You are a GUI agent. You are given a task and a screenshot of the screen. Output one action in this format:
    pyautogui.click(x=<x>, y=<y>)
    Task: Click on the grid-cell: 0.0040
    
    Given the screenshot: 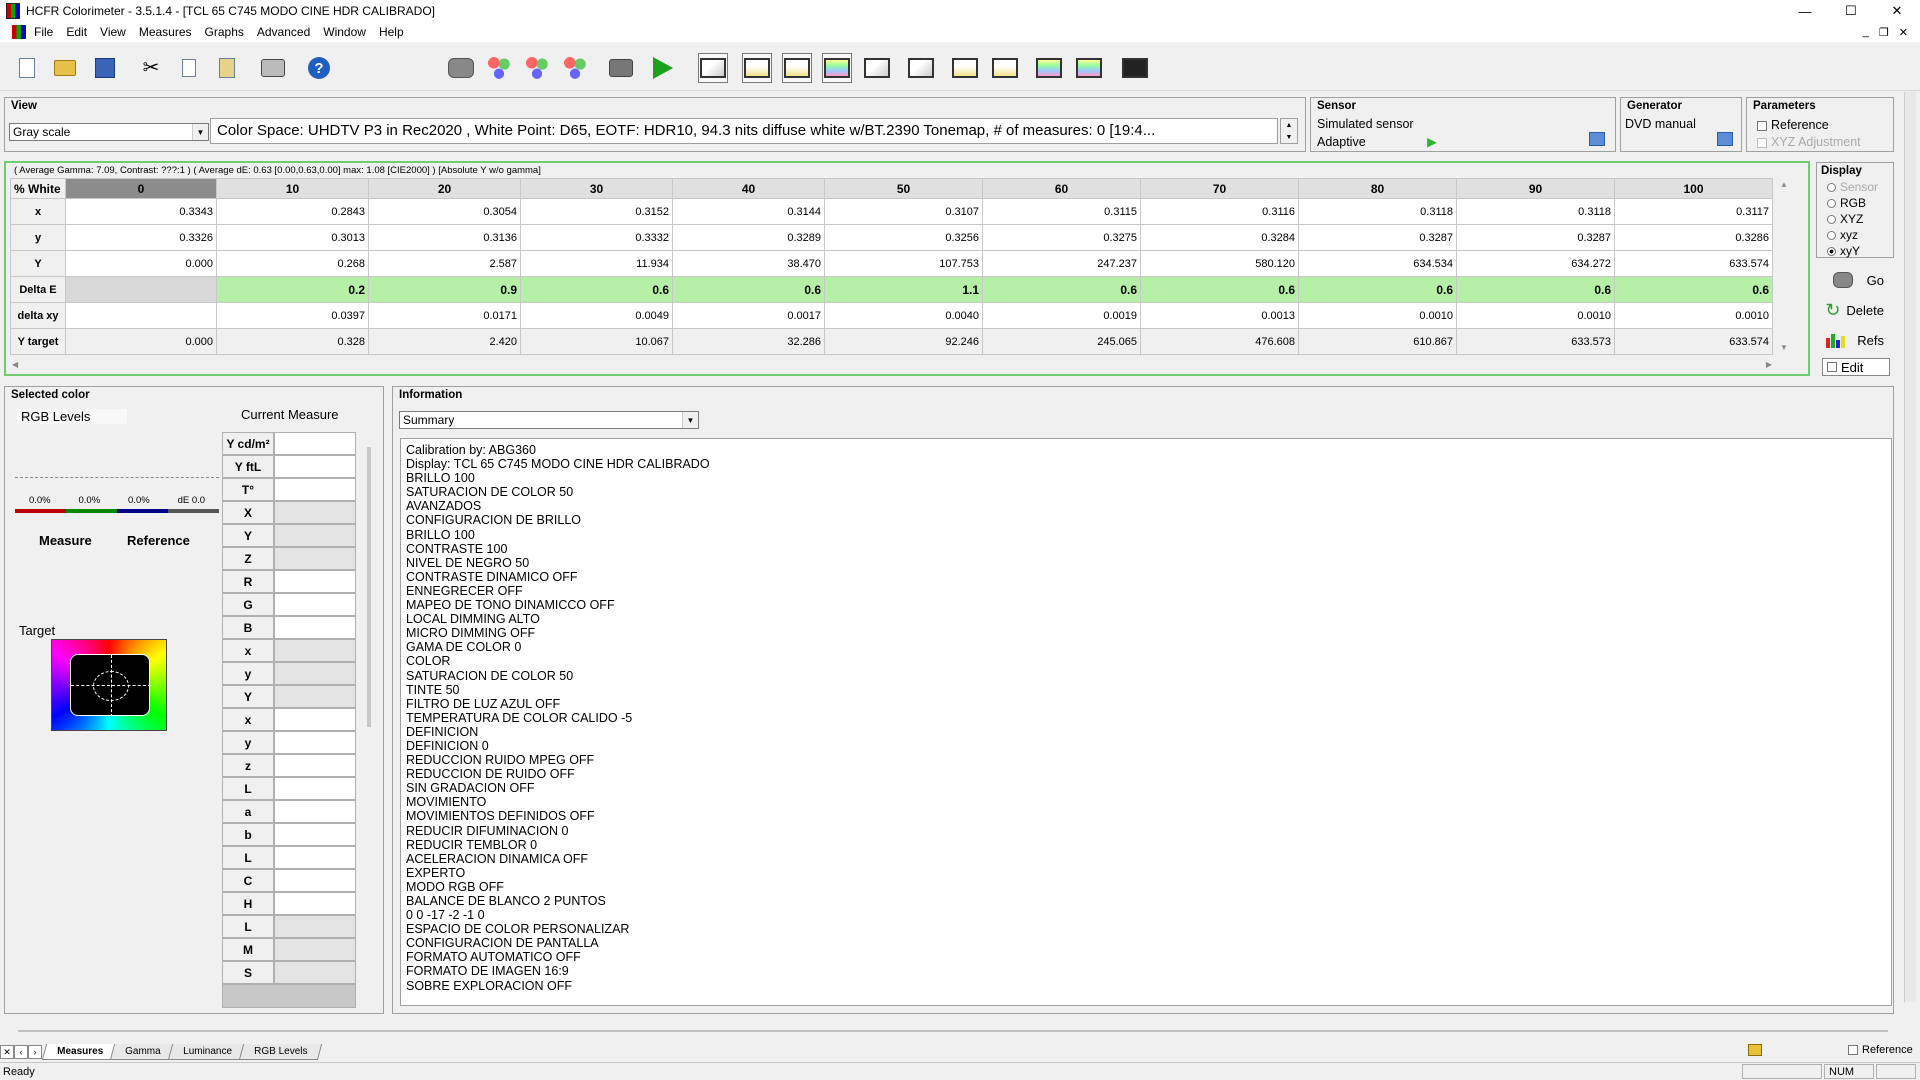 What is the action you would take?
    pyautogui.click(x=903, y=315)
    